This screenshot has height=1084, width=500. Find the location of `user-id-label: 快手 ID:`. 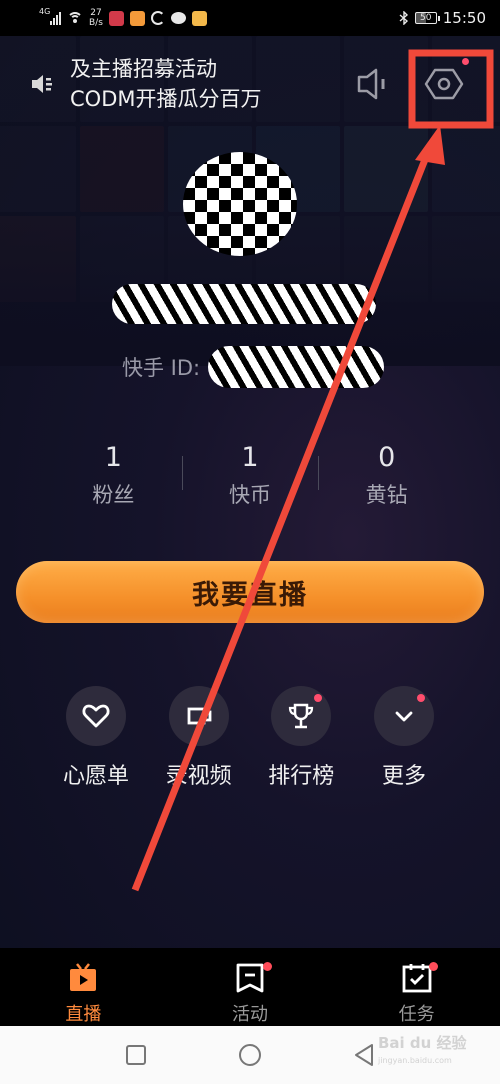

user-id-label: 快手 ID: is located at coordinates (161, 368).